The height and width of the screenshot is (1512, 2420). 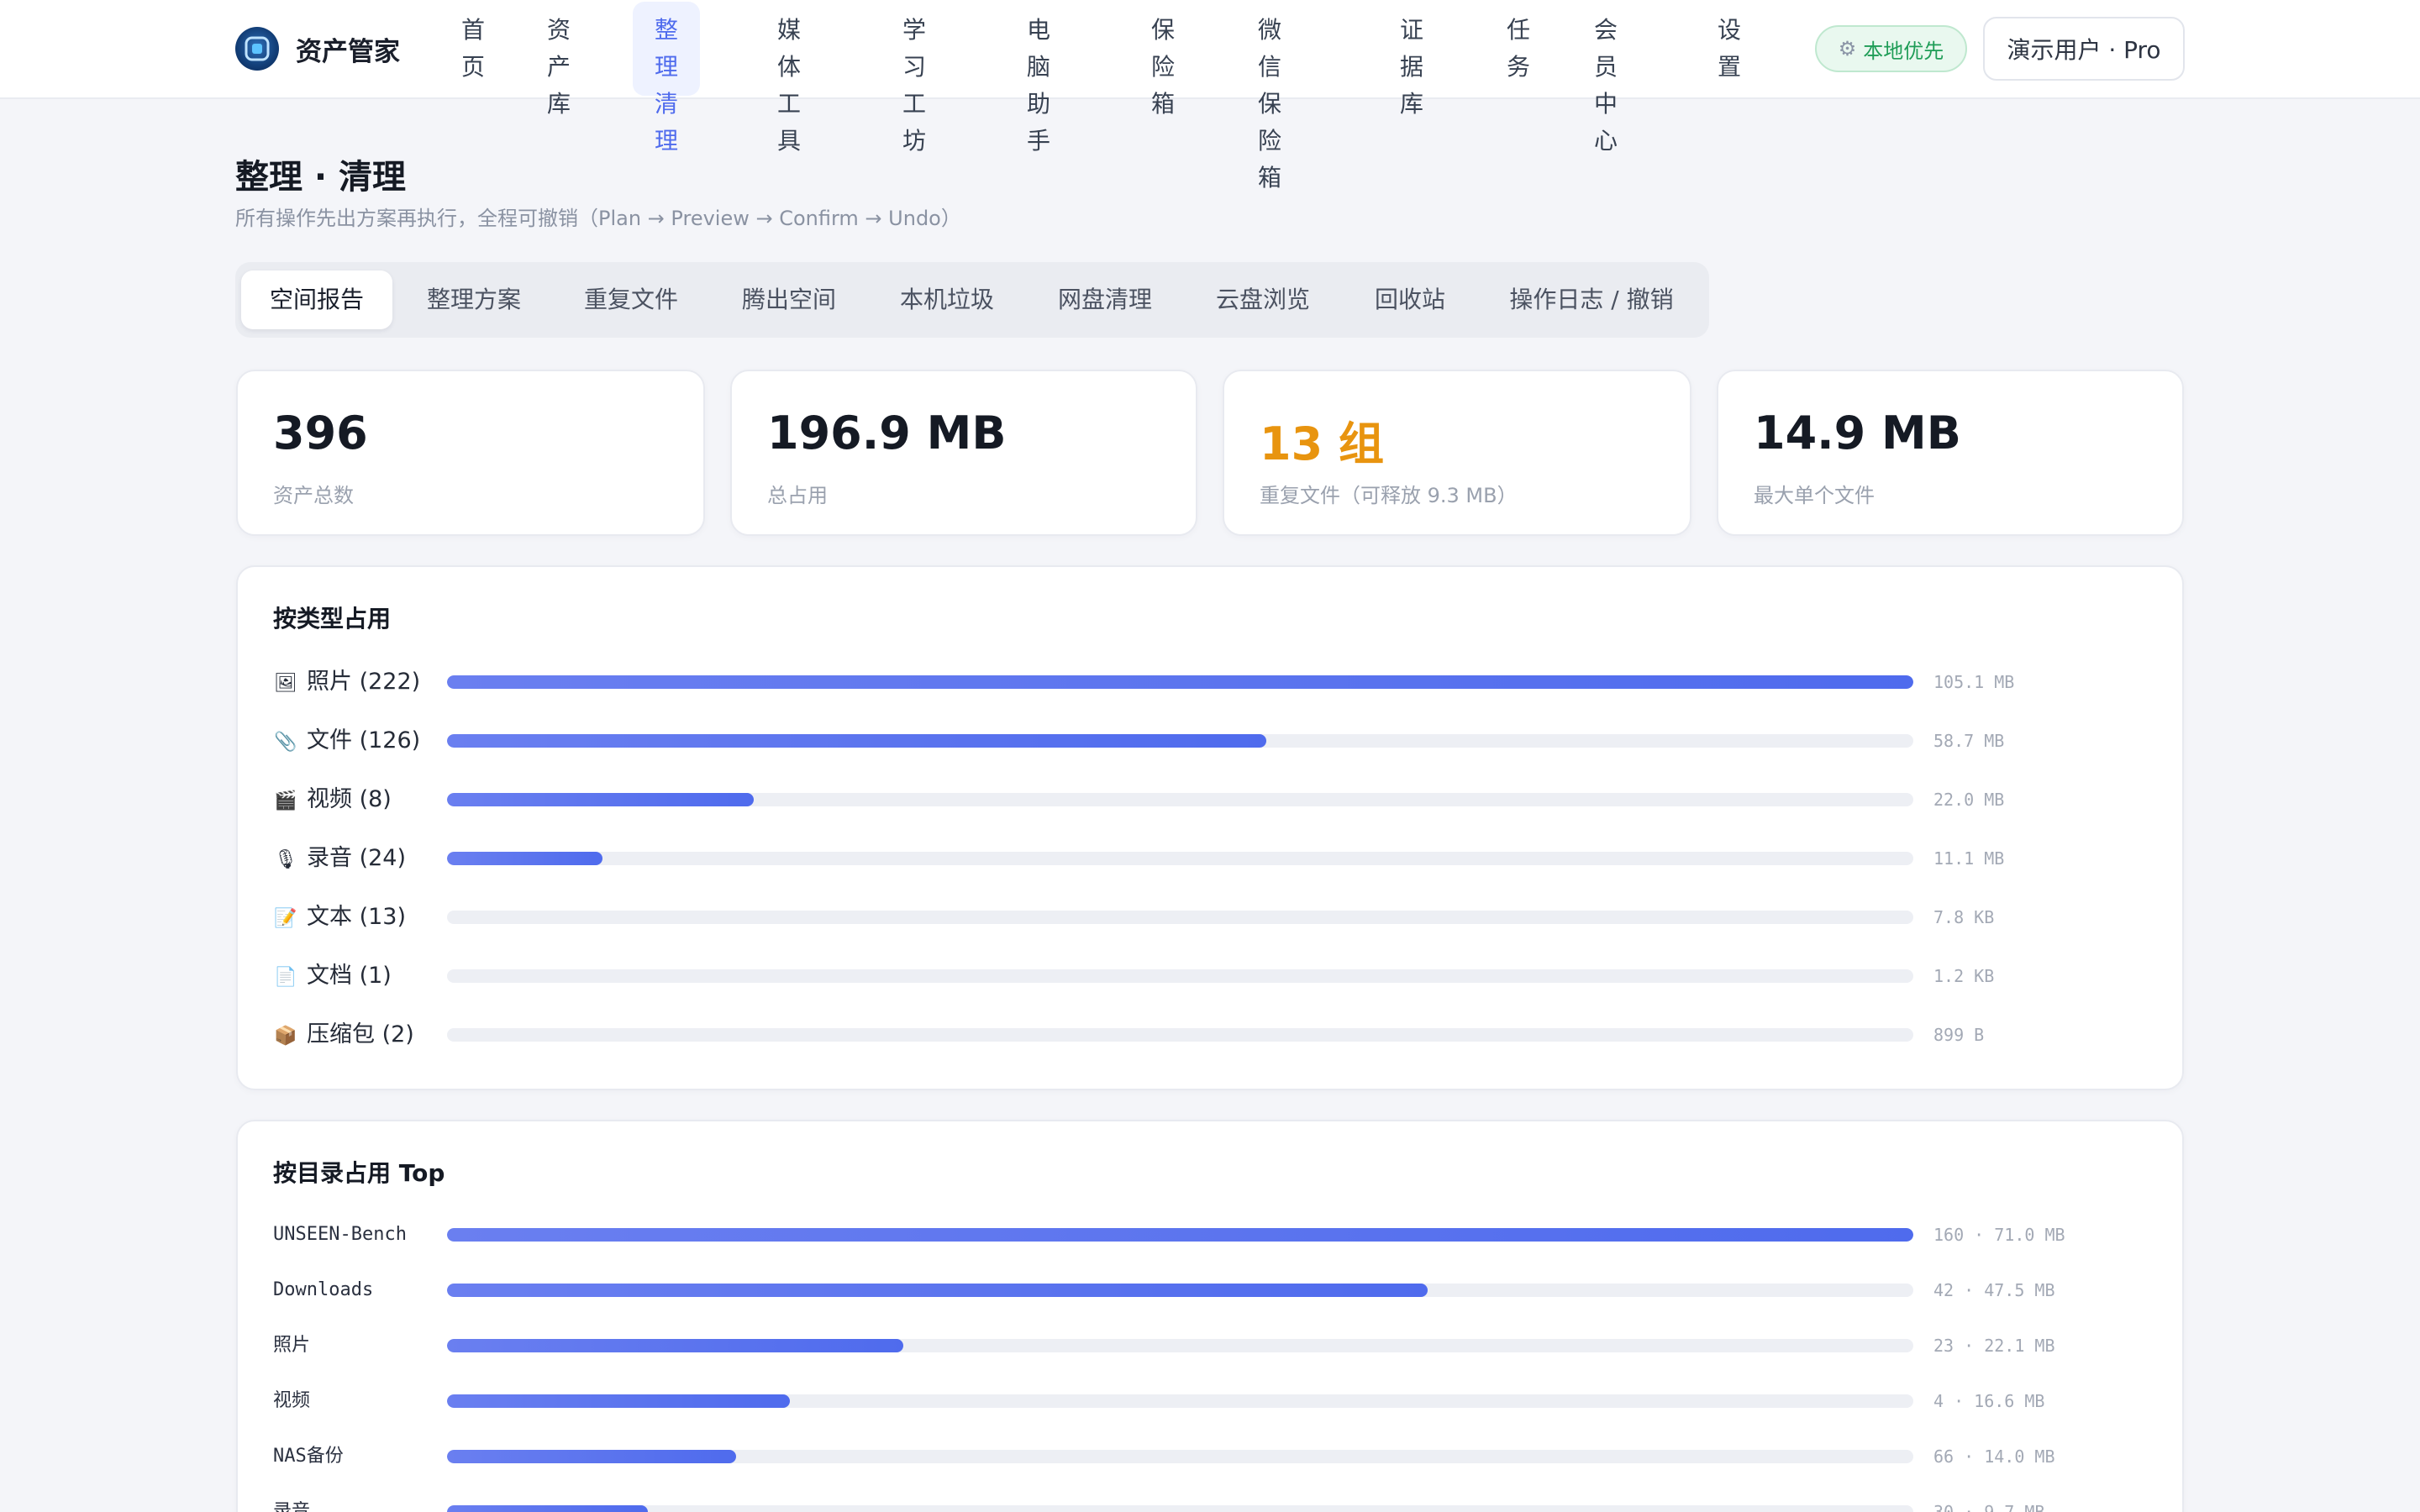 I want to click on row-label-text: 视频, so click(x=292, y=1400).